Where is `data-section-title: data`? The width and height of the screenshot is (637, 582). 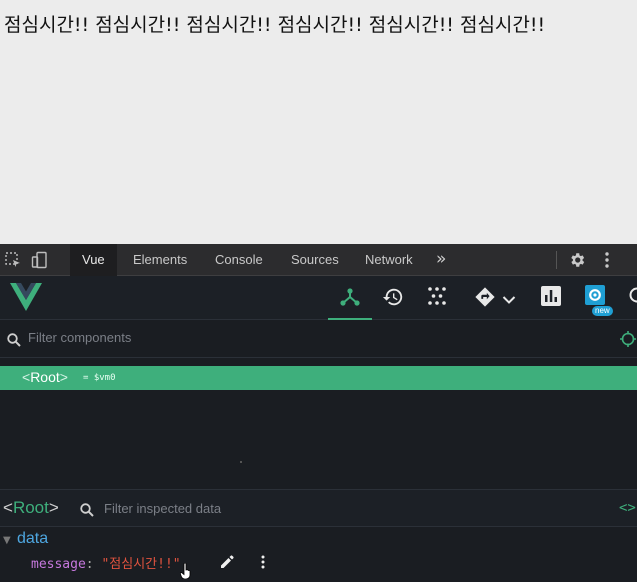
data-section-title: data is located at coordinates (32, 539).